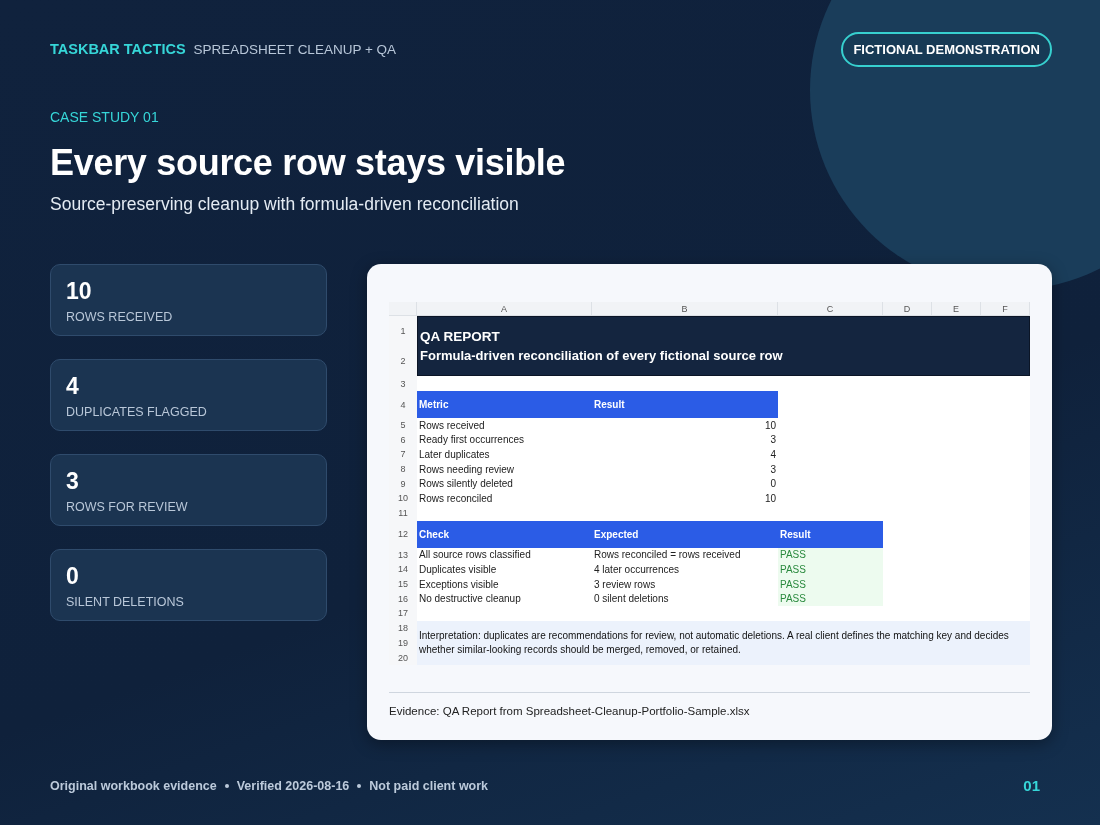 The height and width of the screenshot is (825, 1100). Describe the element at coordinates (295, 49) in the screenshot. I see `section-label: SPREADSHEET CLEANUP + QA` at that location.